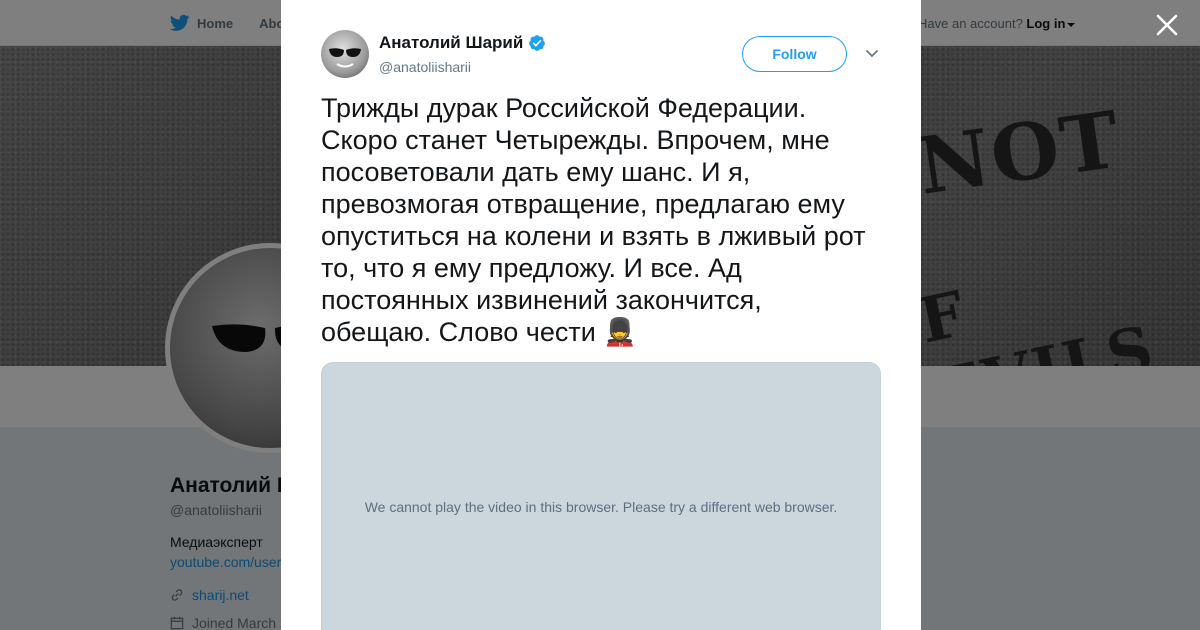 The width and height of the screenshot is (1200, 630). What do you see at coordinates (345, 58) in the screenshot?
I see `author-sunglasses-graphic` at bounding box center [345, 58].